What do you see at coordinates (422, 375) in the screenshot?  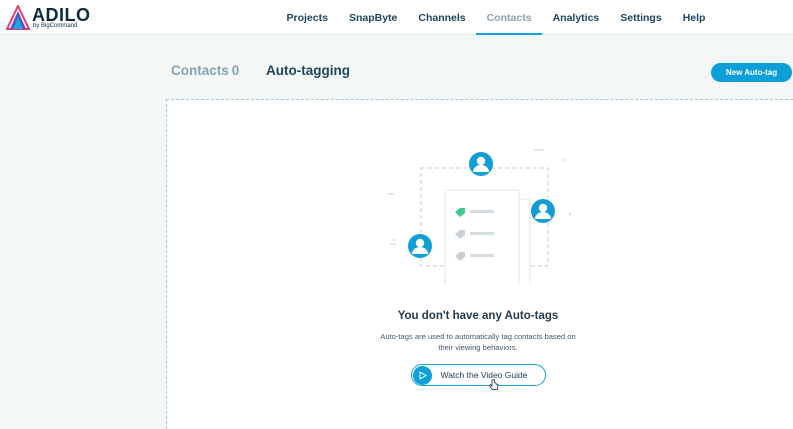 I see `play-icon` at bounding box center [422, 375].